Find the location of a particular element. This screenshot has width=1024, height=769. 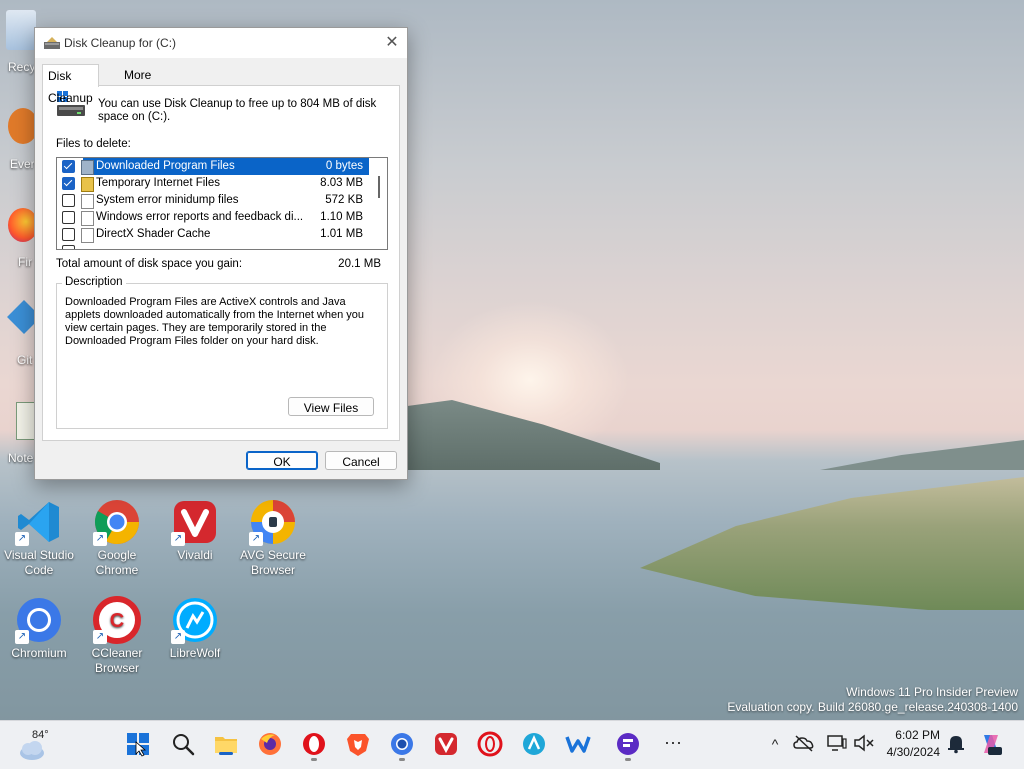

desktop-icon-label: CCleaner Browser is located at coordinates (117, 660).